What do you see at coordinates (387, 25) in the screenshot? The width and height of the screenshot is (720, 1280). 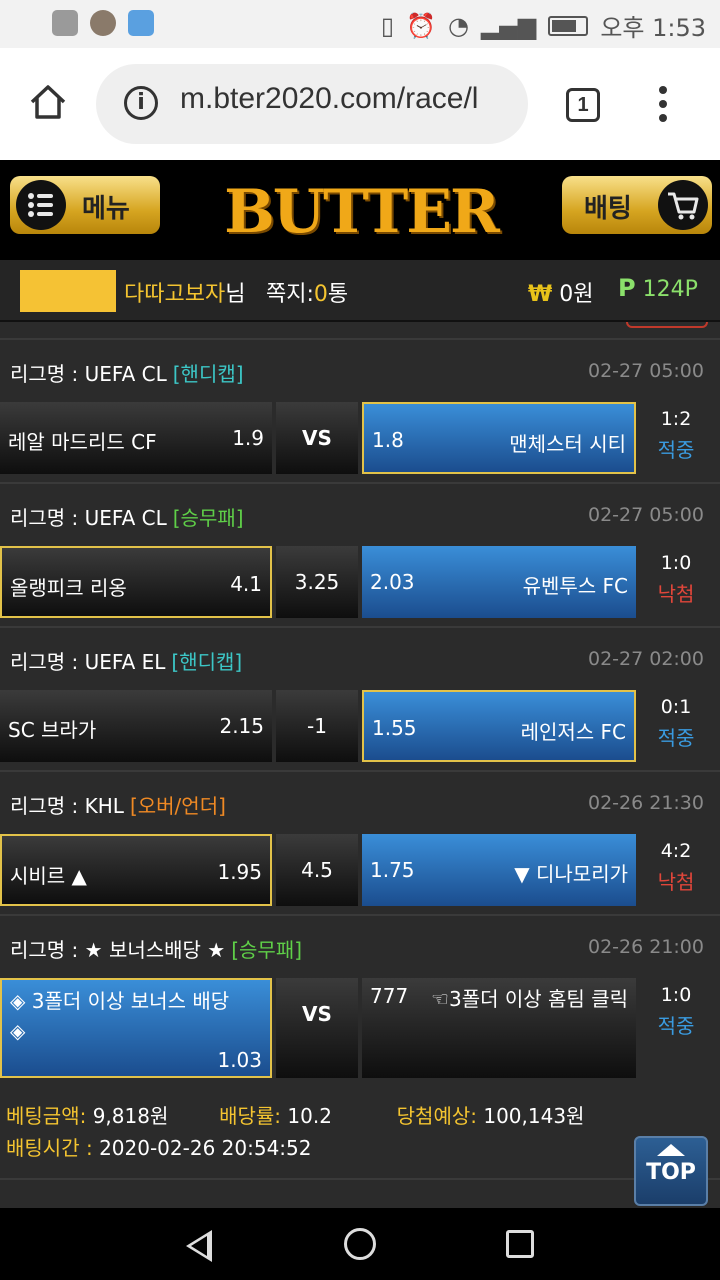 I see `vibrate-icon: ▯` at bounding box center [387, 25].